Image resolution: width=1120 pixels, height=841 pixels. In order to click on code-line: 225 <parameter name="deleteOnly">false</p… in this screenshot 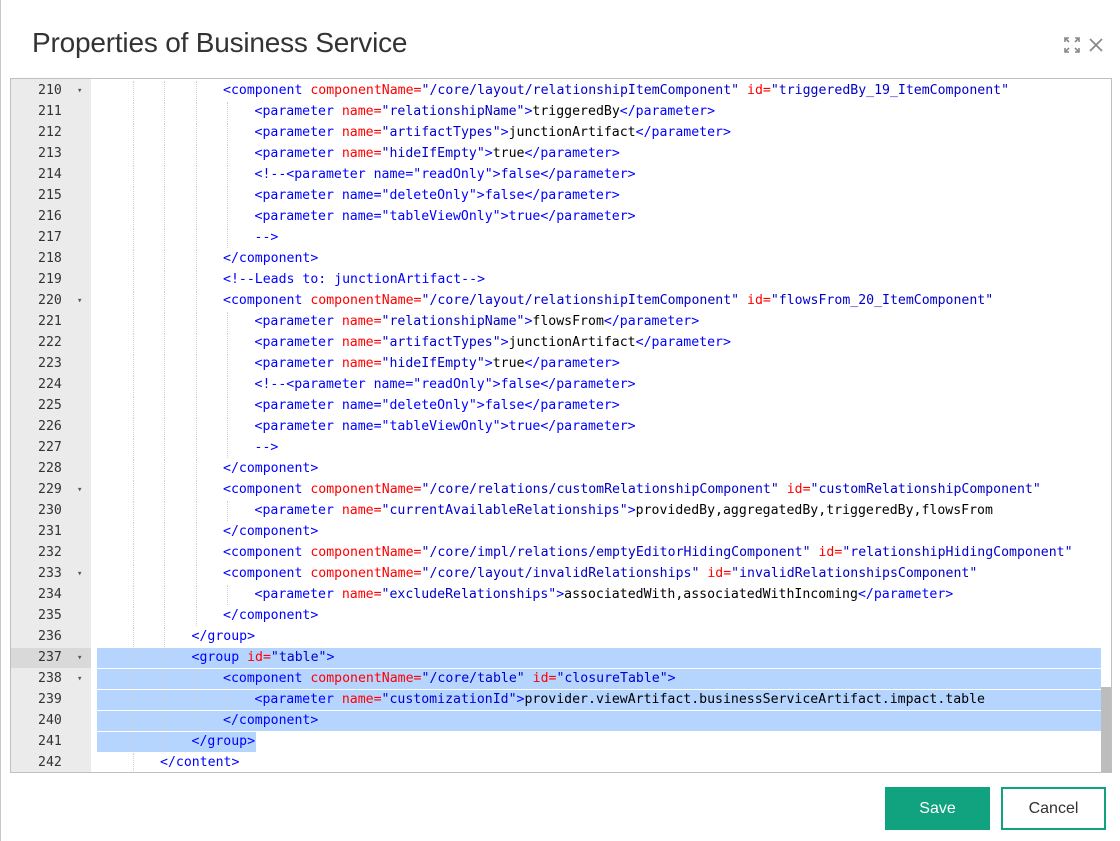, I will do `click(557, 406)`.